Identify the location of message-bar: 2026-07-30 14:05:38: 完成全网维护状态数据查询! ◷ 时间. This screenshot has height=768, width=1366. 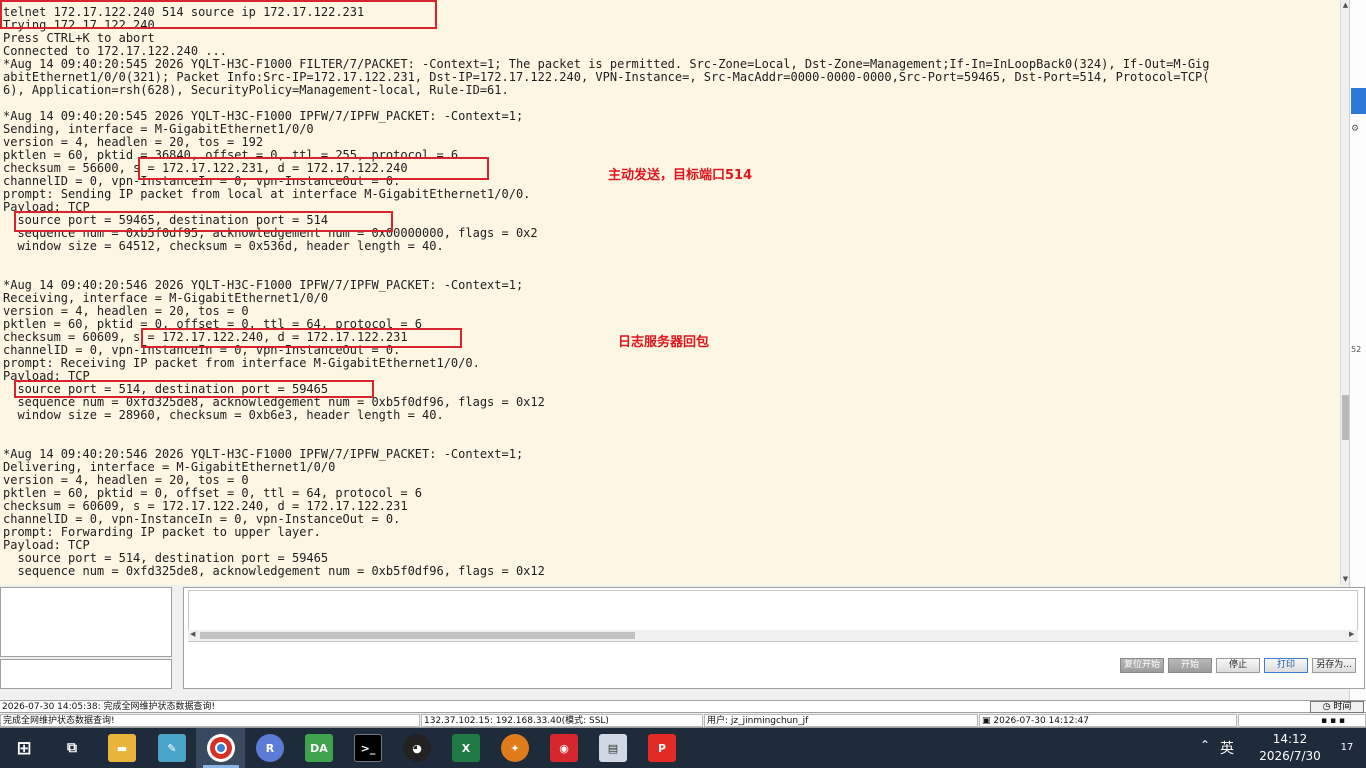
(683, 706).